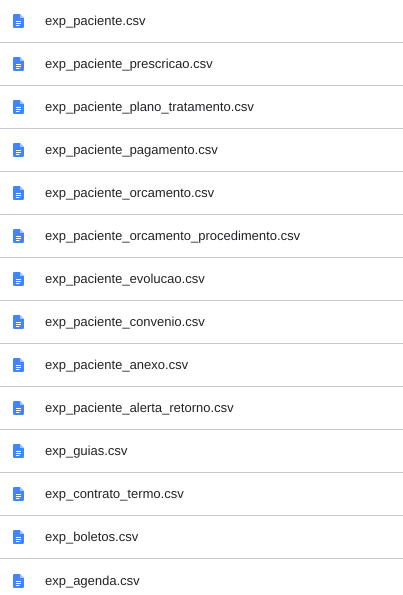  I want to click on file-name: exp_paciente_convenio.csv, so click(125, 322).